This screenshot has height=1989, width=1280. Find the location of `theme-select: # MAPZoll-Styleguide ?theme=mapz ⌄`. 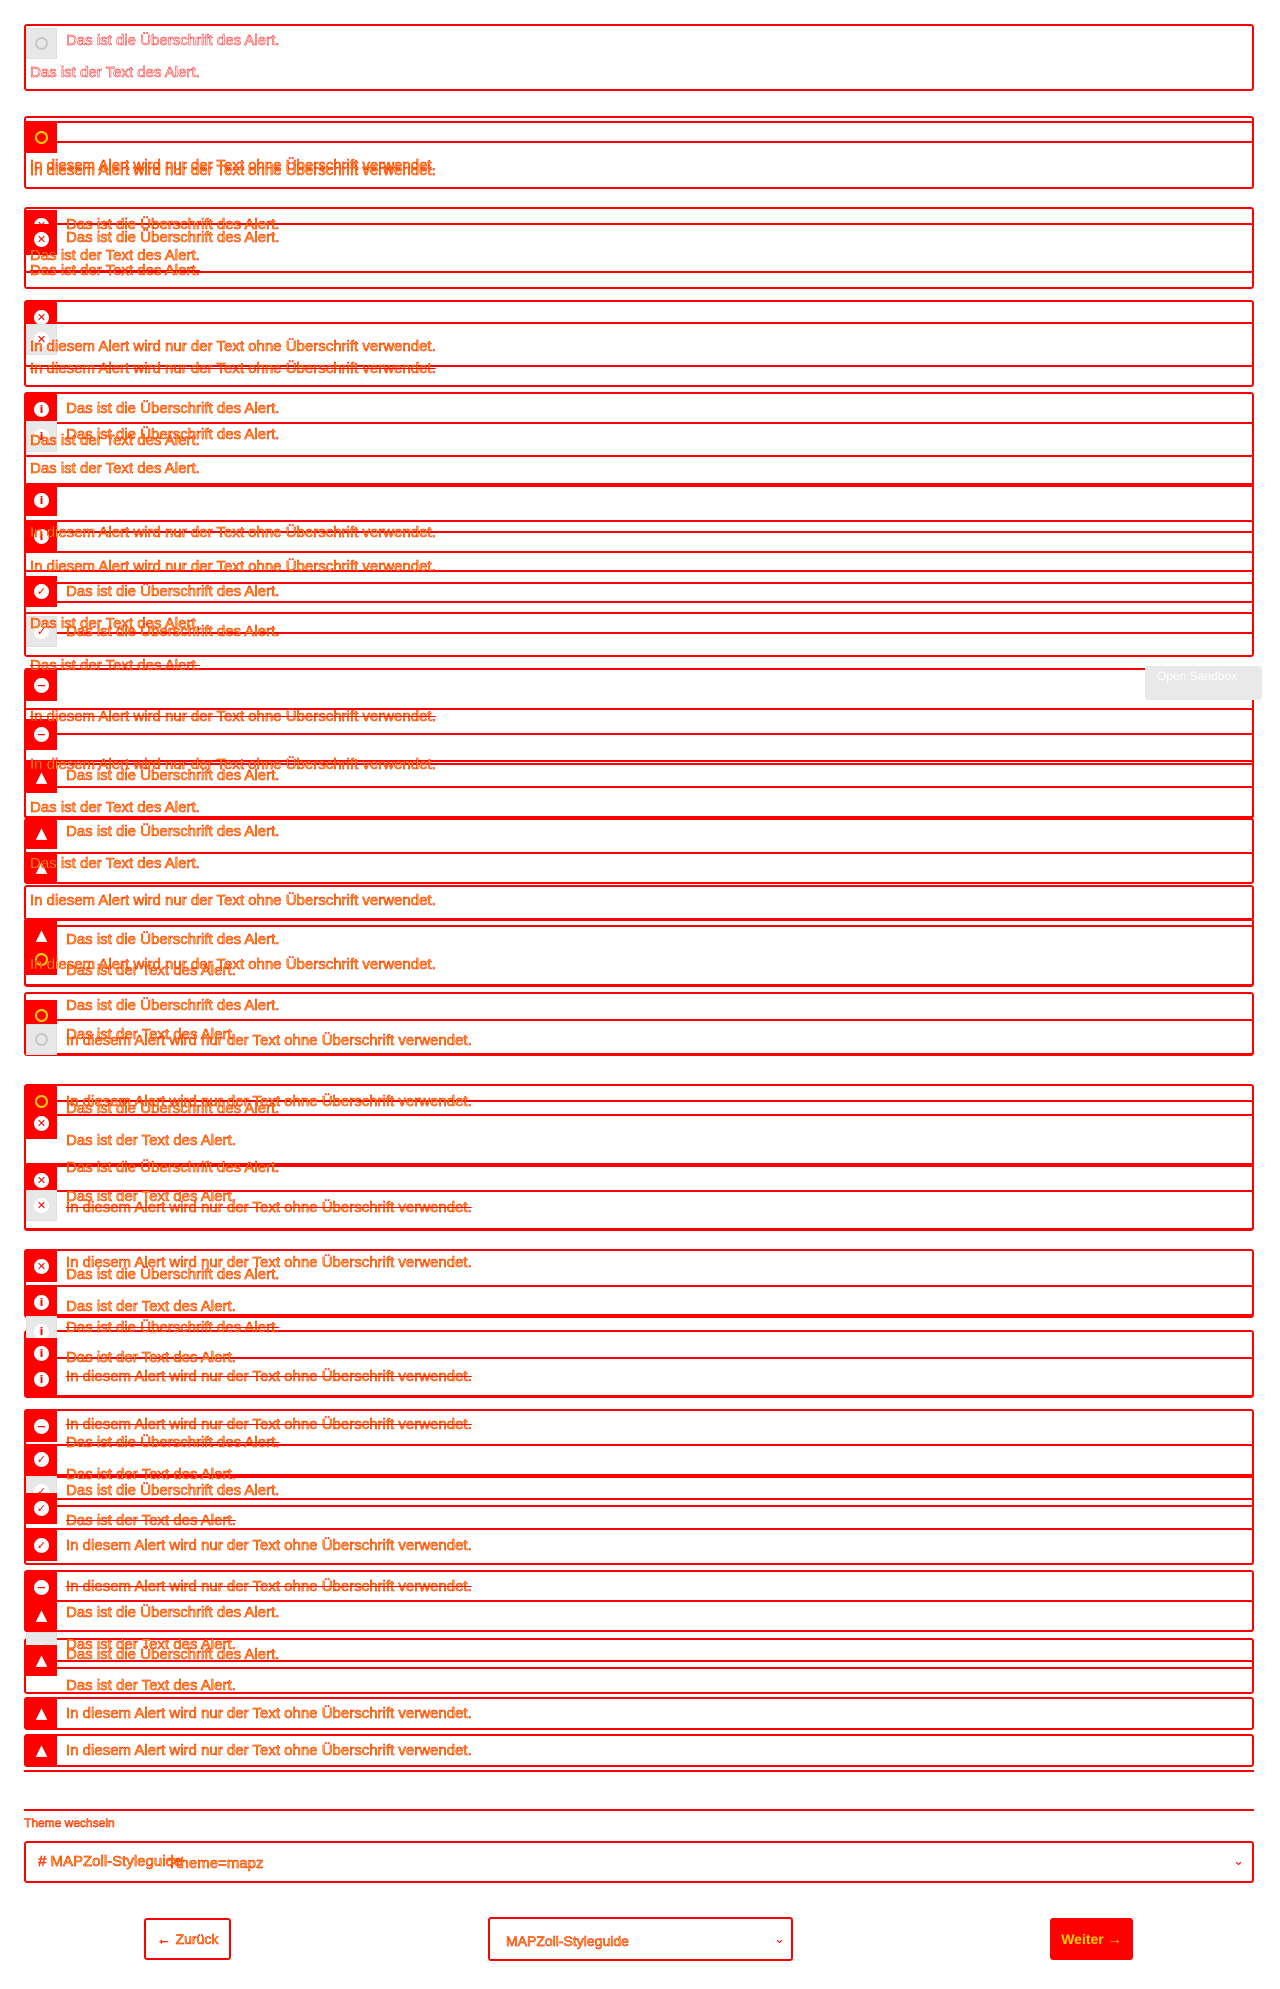

theme-select: # MAPZoll-Styleguide ?theme=mapz ⌄ is located at coordinates (639, 1862).